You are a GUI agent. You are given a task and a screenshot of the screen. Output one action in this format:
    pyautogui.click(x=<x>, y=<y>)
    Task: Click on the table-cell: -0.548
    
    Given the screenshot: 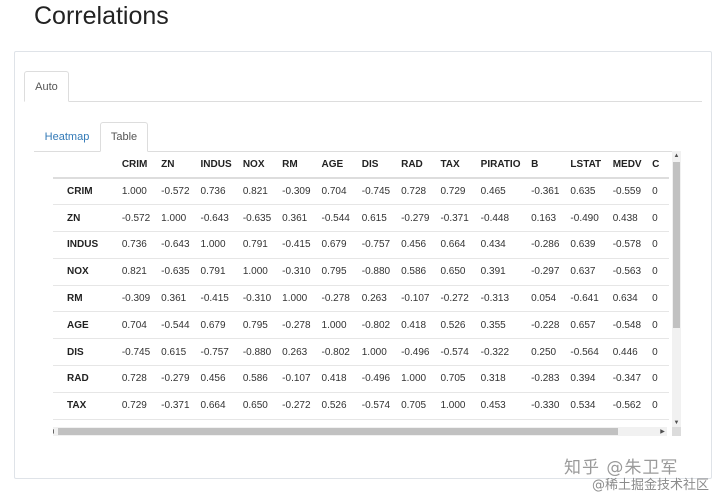 What is the action you would take?
    pyautogui.click(x=626, y=325)
    